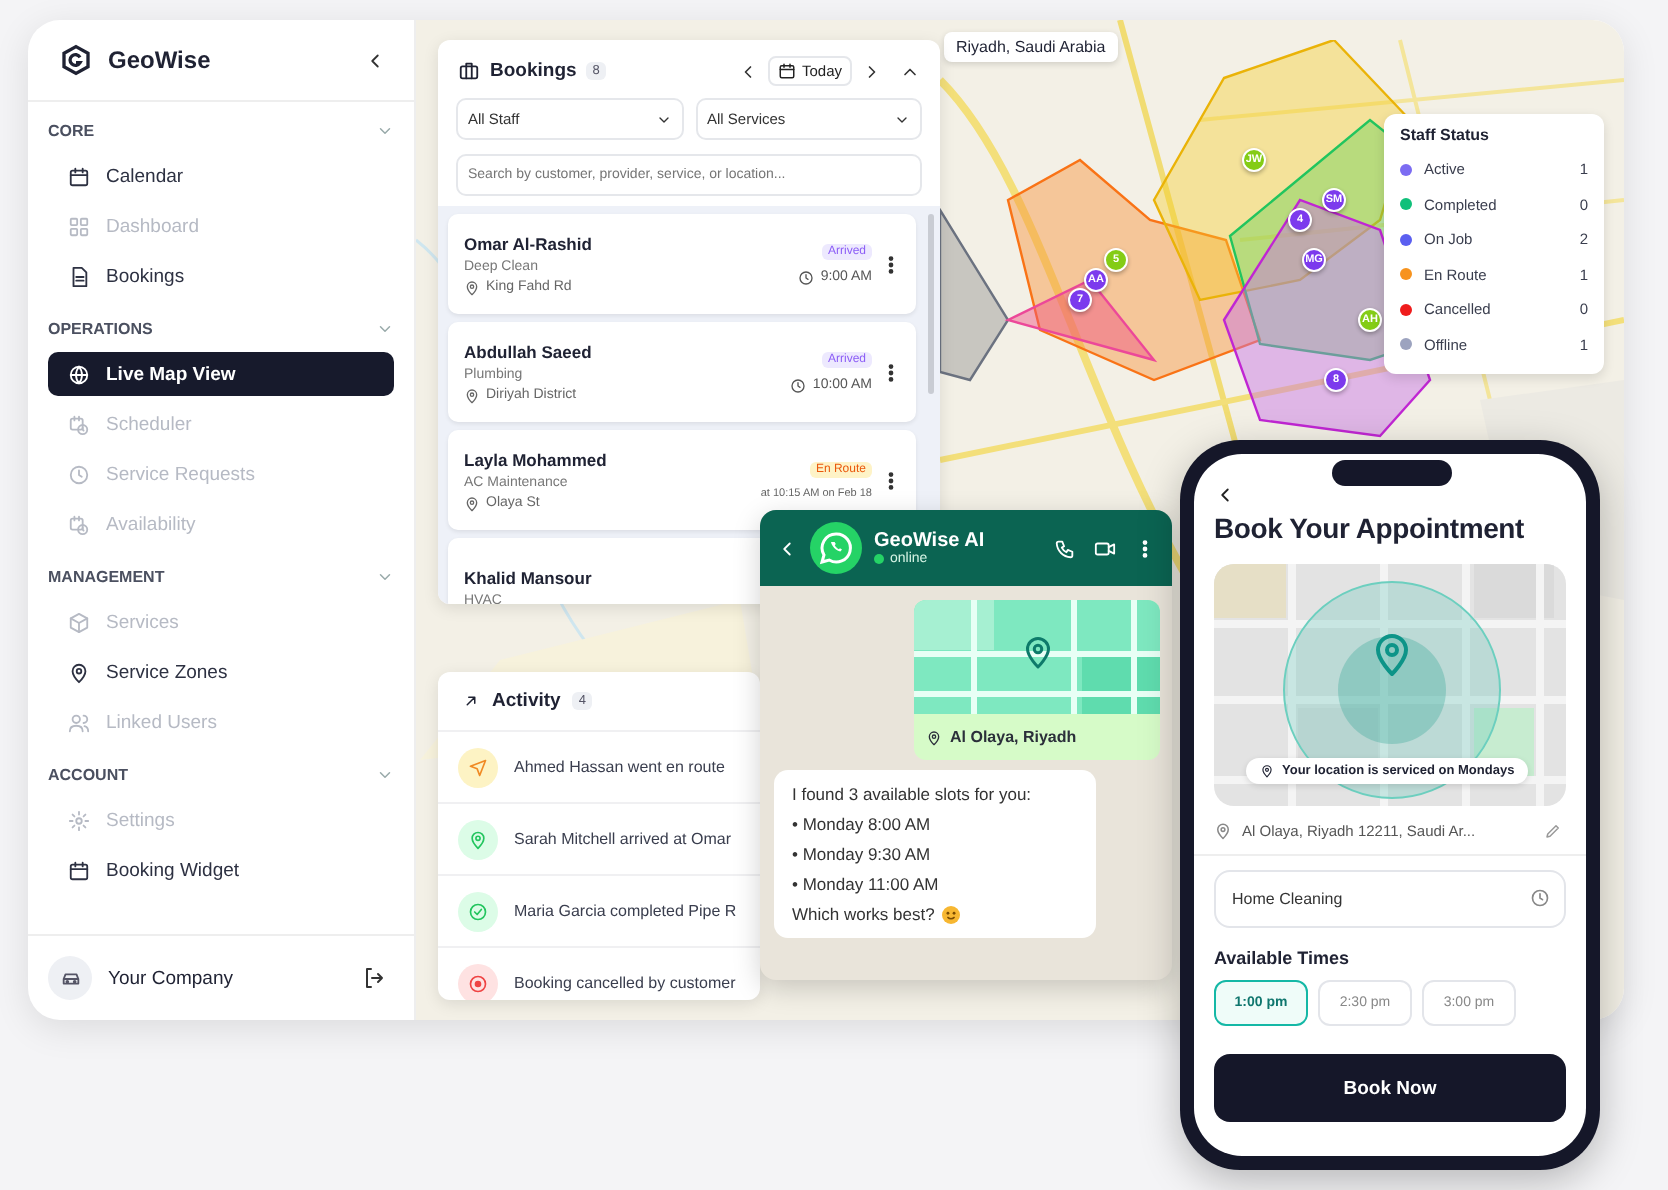 The height and width of the screenshot is (1190, 1668). What do you see at coordinates (625, 911) in the screenshot?
I see `activity-text: Maria Garcia completed Pipe R` at bounding box center [625, 911].